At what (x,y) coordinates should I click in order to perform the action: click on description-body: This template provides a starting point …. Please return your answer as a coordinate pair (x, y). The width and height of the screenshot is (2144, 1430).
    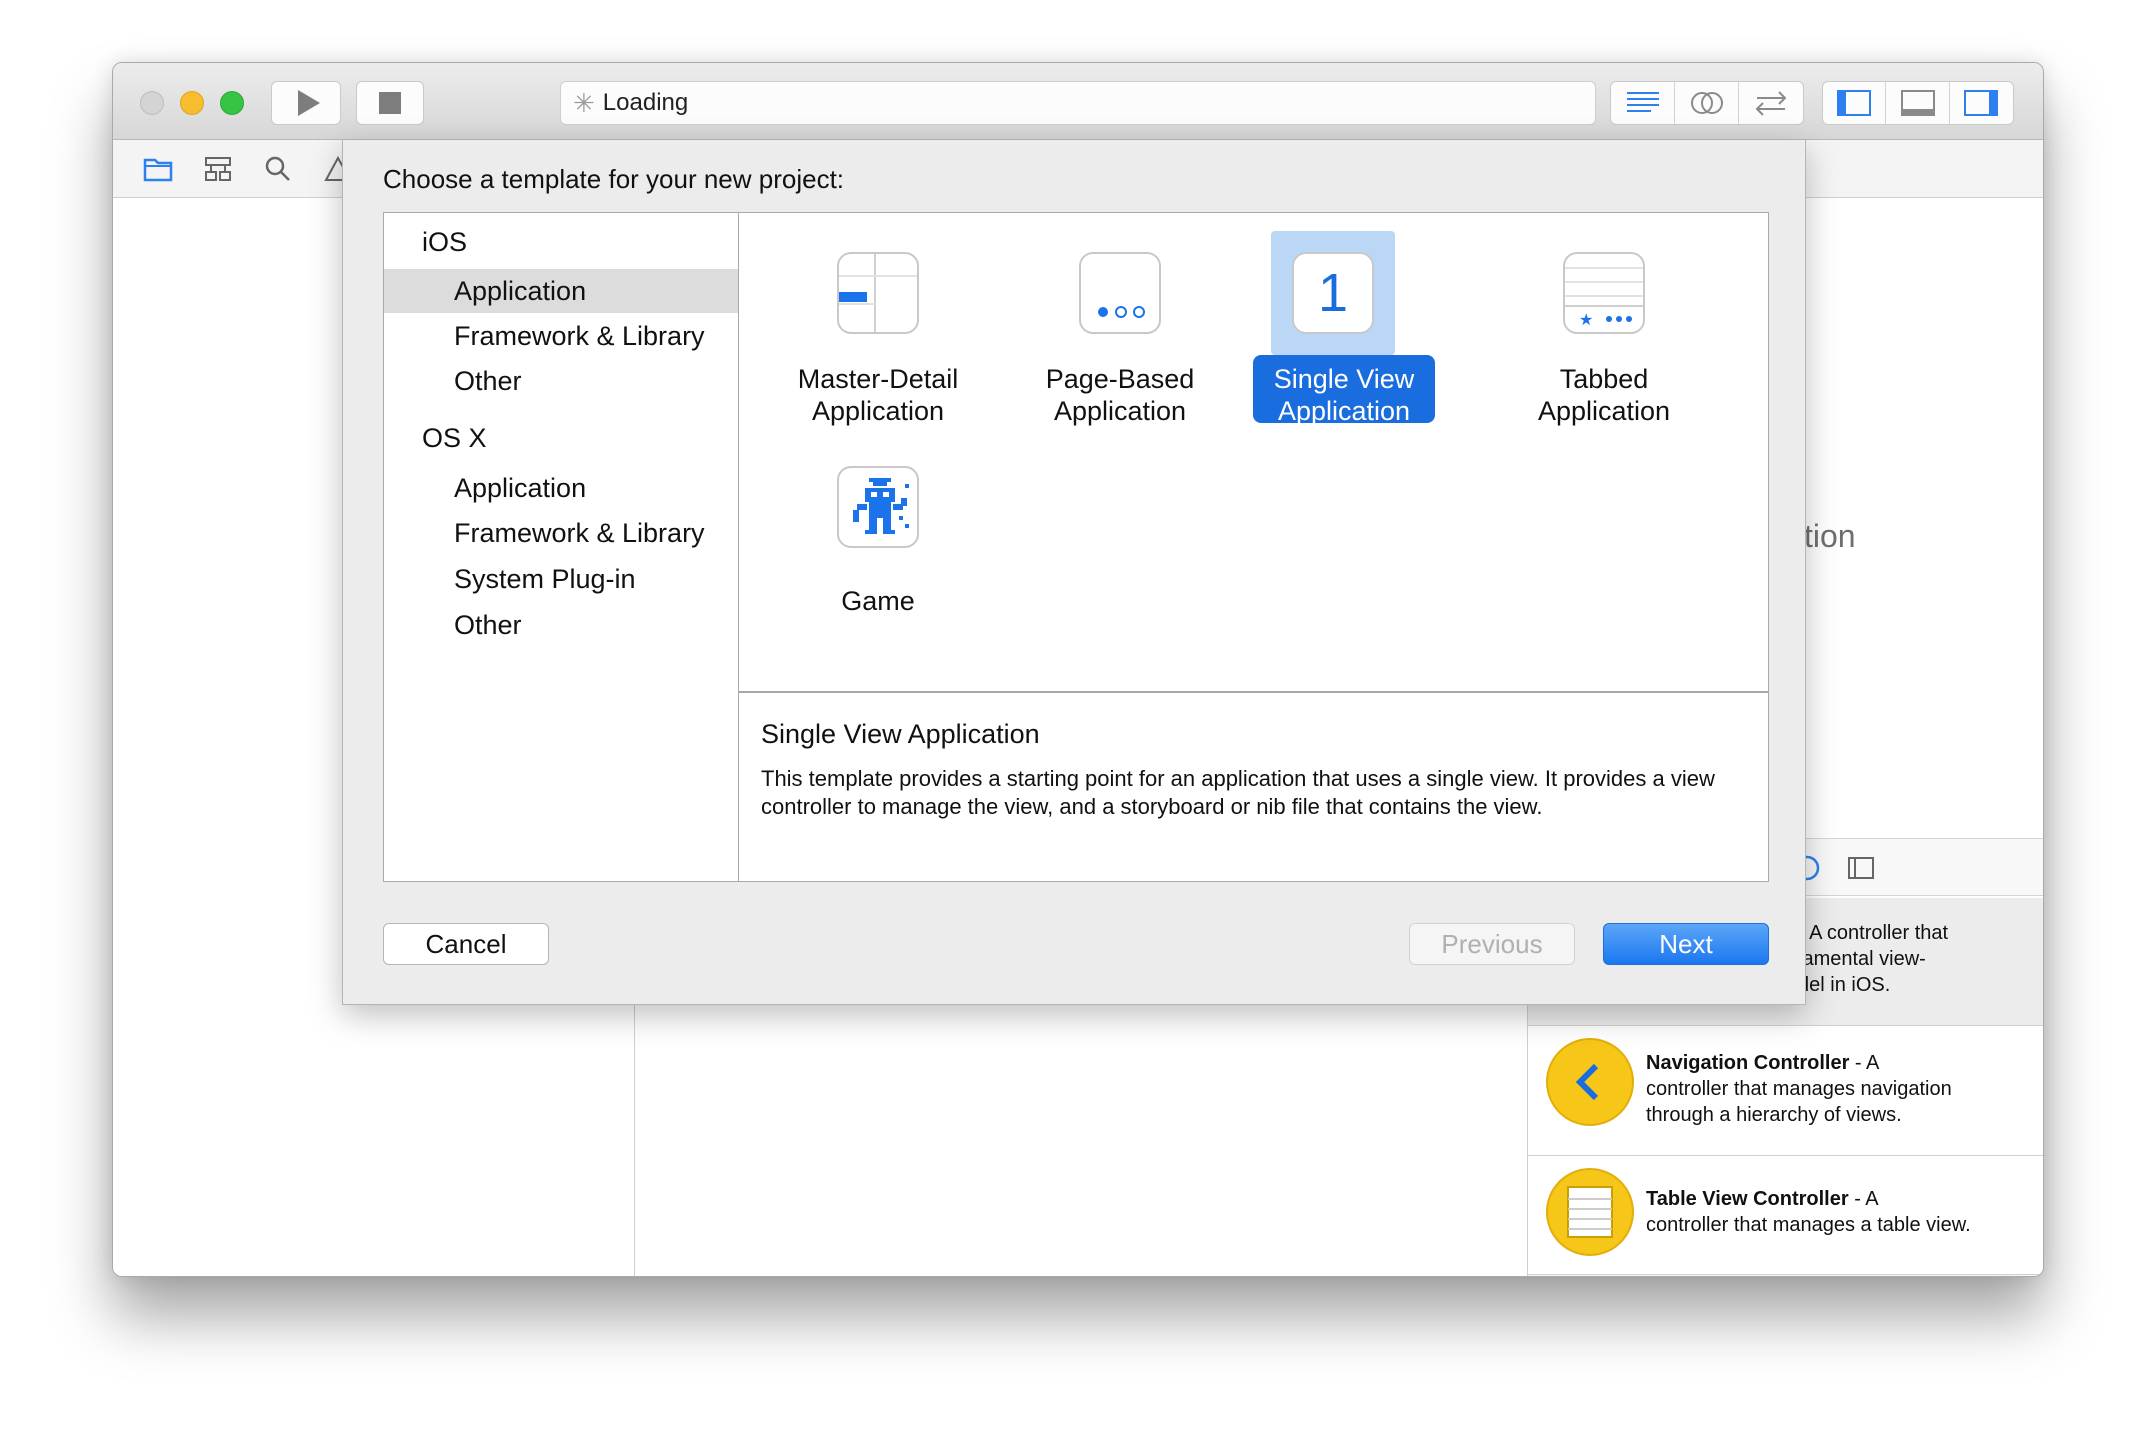
    Looking at the image, I should click on (1238, 792).